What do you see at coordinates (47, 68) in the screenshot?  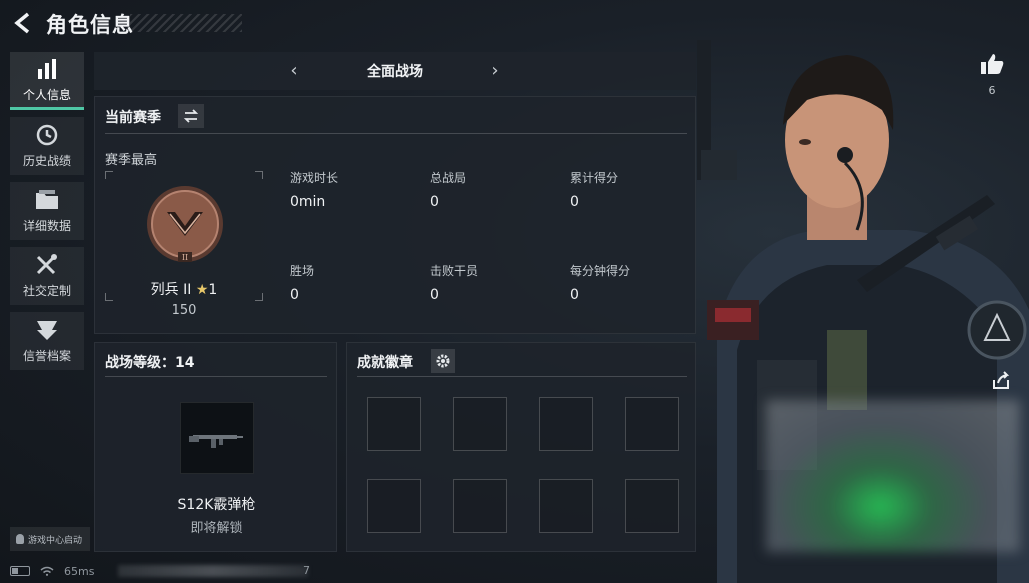 I see `bar-chart-icon` at bounding box center [47, 68].